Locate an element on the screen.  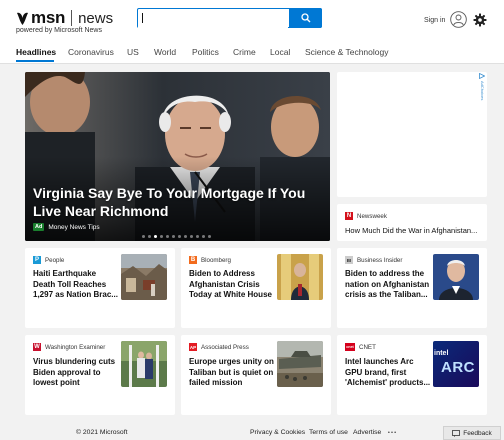
feedback-button: Feedback is located at coordinates (472, 433).